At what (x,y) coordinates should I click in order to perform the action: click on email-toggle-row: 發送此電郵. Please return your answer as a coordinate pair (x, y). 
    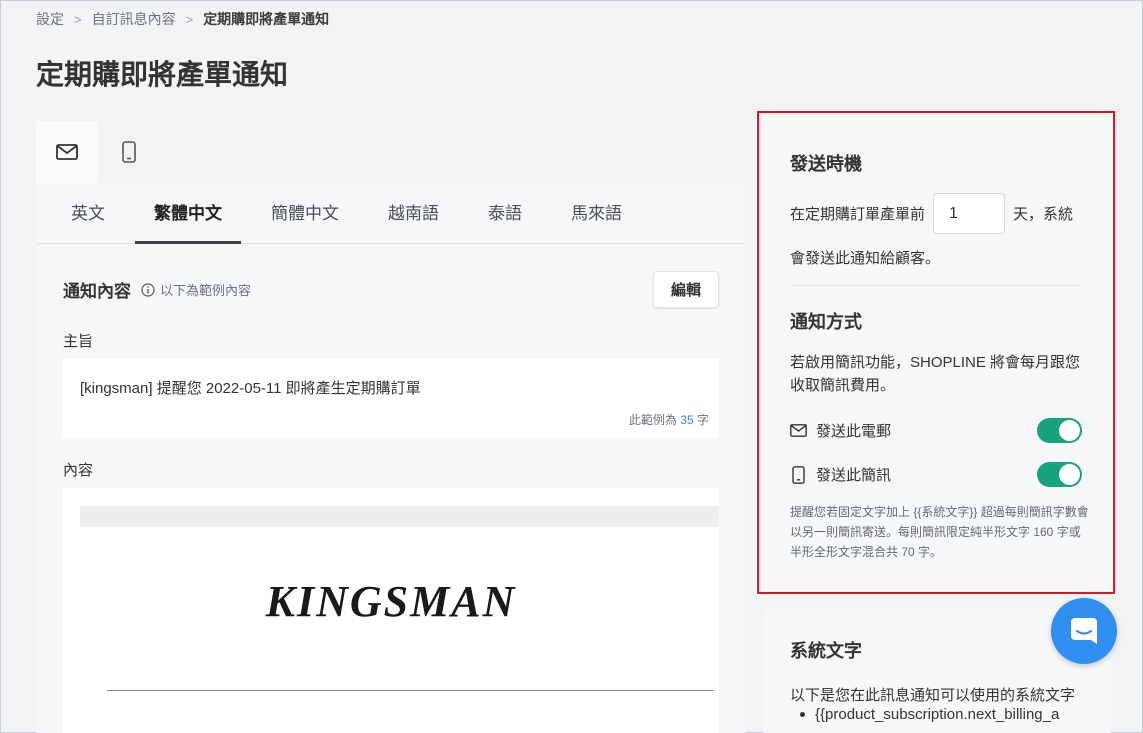
    Looking at the image, I should click on (936, 430).